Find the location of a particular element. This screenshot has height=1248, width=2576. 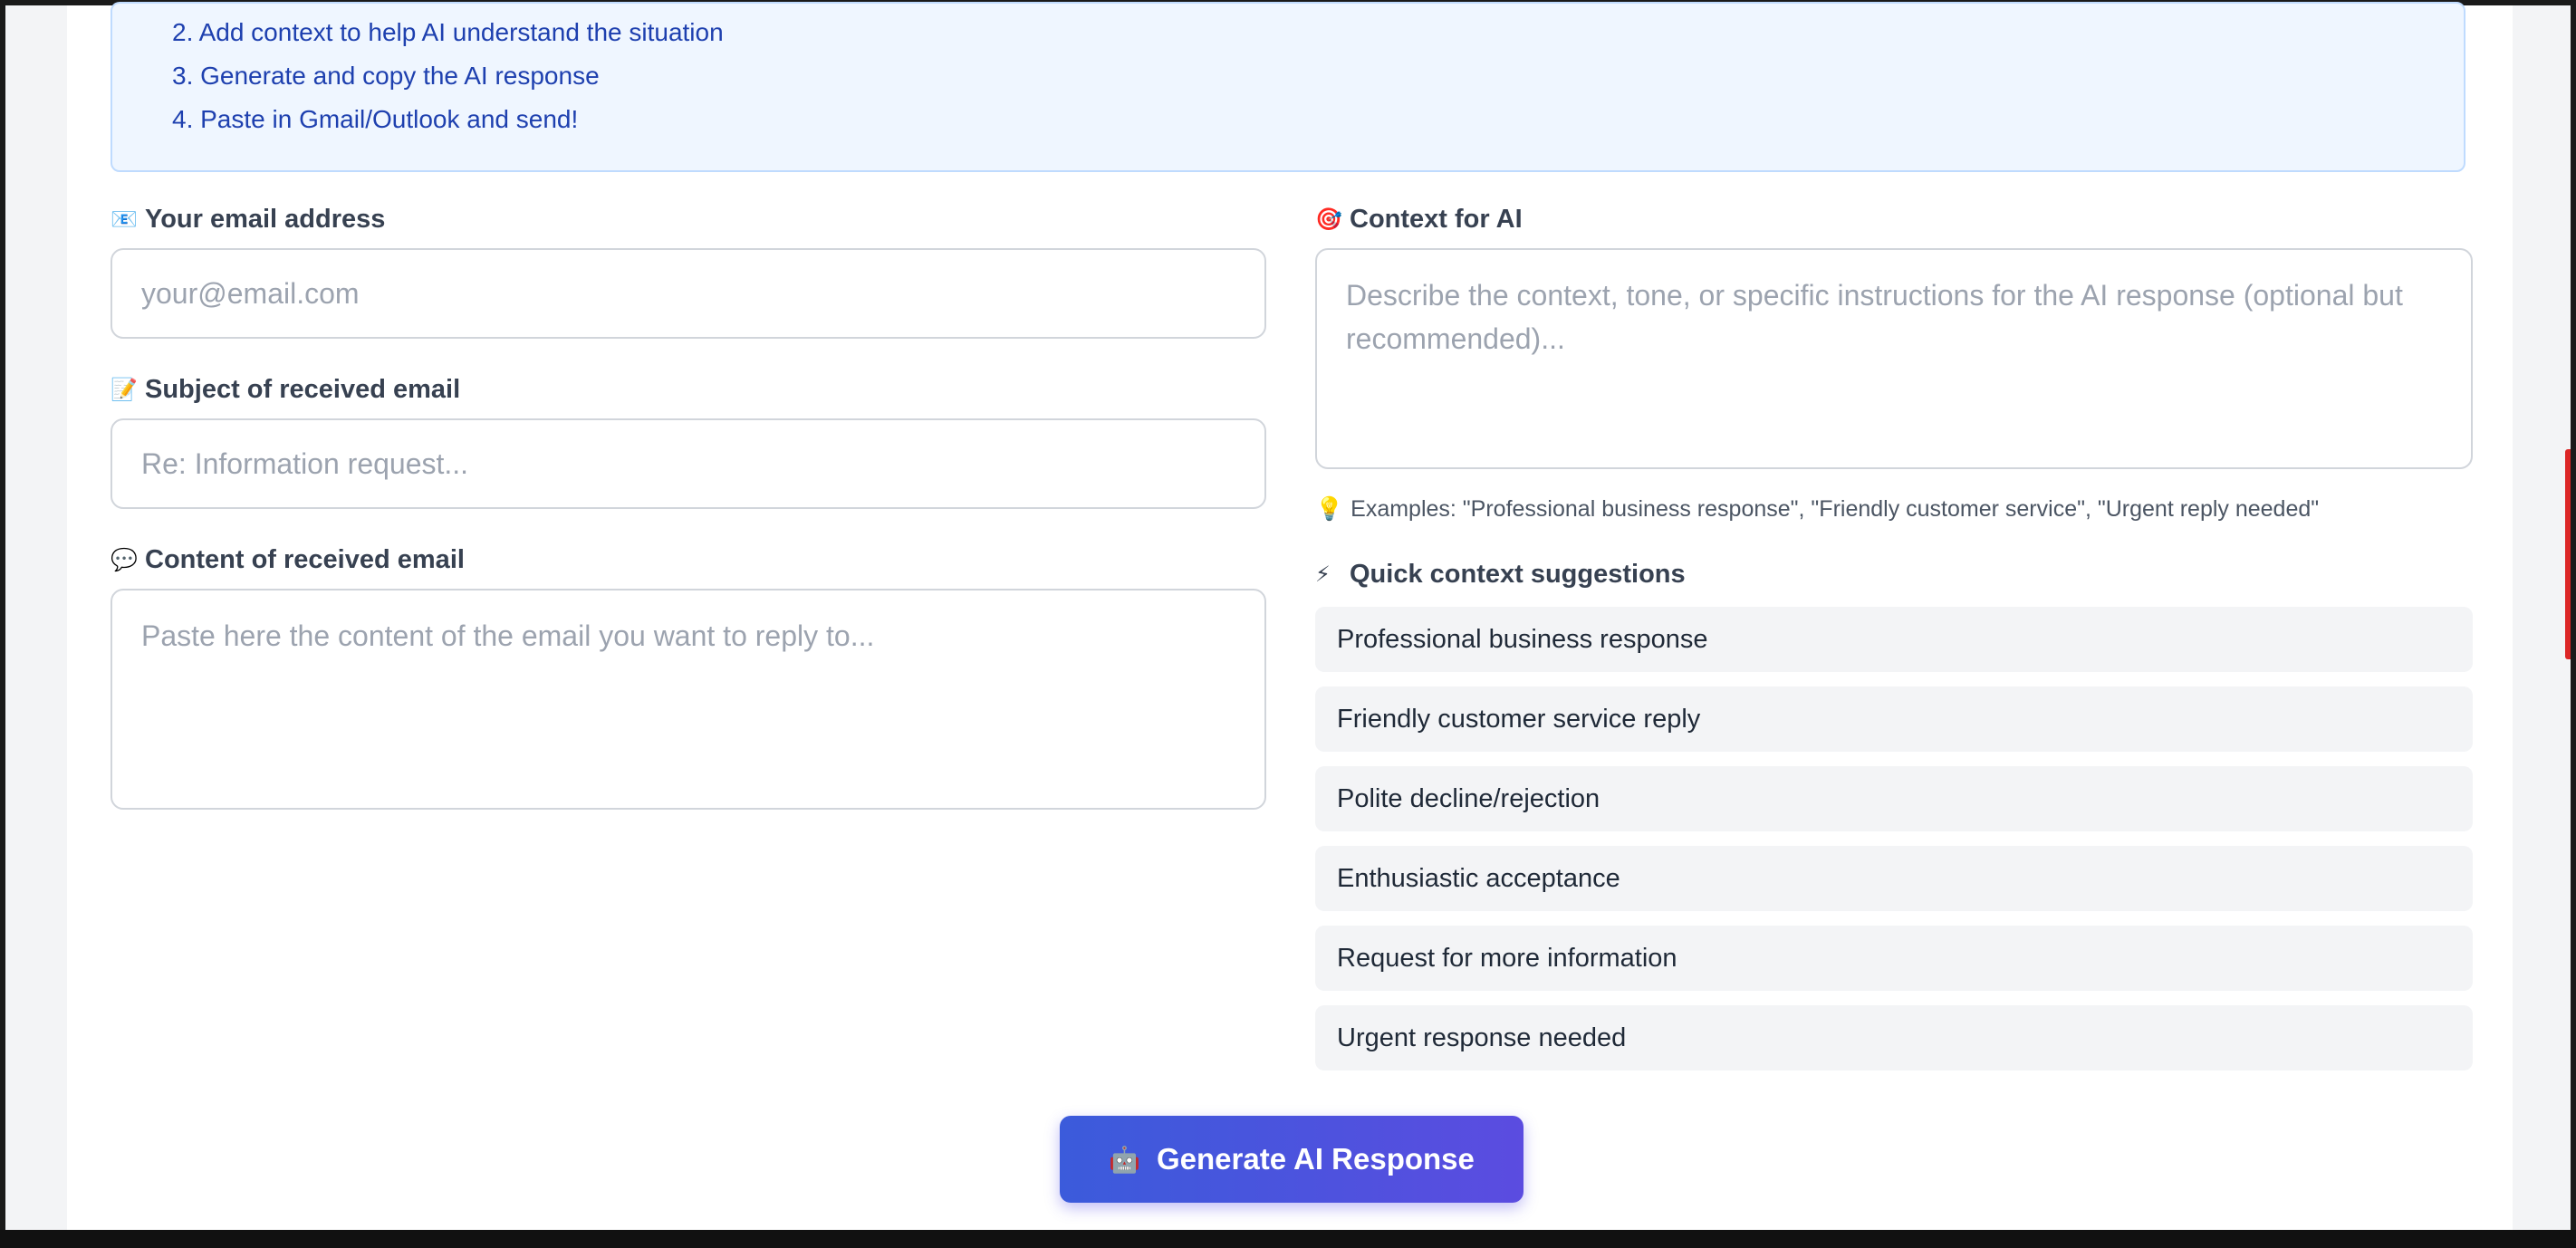

content-label: 💬 Content of received email is located at coordinates (288, 560).